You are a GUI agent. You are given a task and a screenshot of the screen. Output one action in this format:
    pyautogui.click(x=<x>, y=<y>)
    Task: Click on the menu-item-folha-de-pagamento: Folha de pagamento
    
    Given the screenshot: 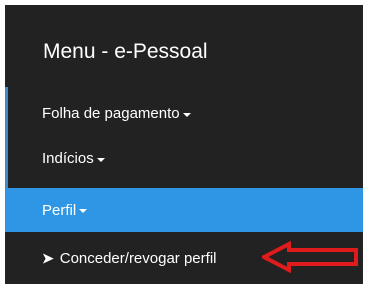 What is the action you would take?
    pyautogui.click(x=184, y=113)
    